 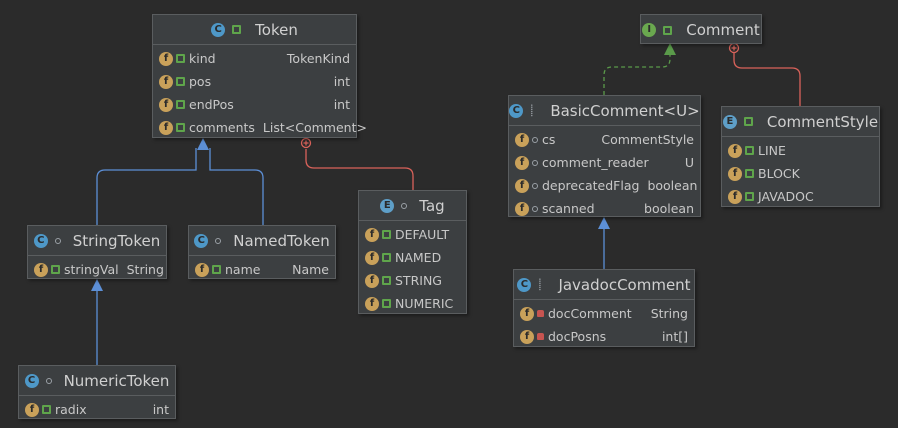 What do you see at coordinates (254, 81) in the screenshot?
I see `field-row: f pos int` at bounding box center [254, 81].